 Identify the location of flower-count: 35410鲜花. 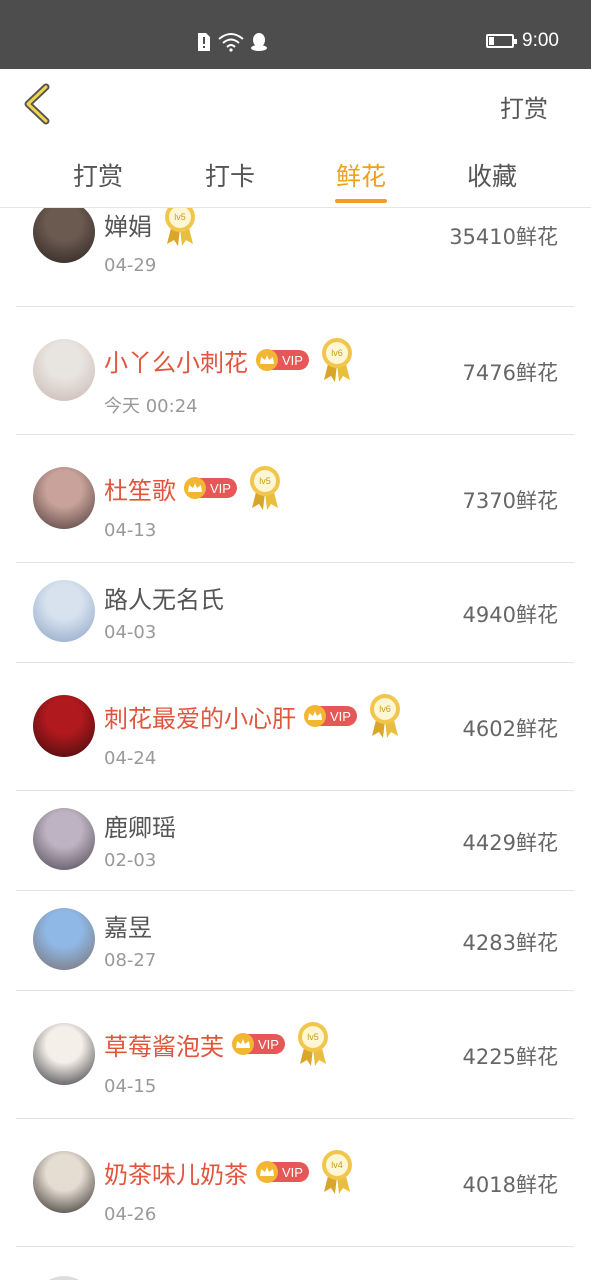
(503, 237).